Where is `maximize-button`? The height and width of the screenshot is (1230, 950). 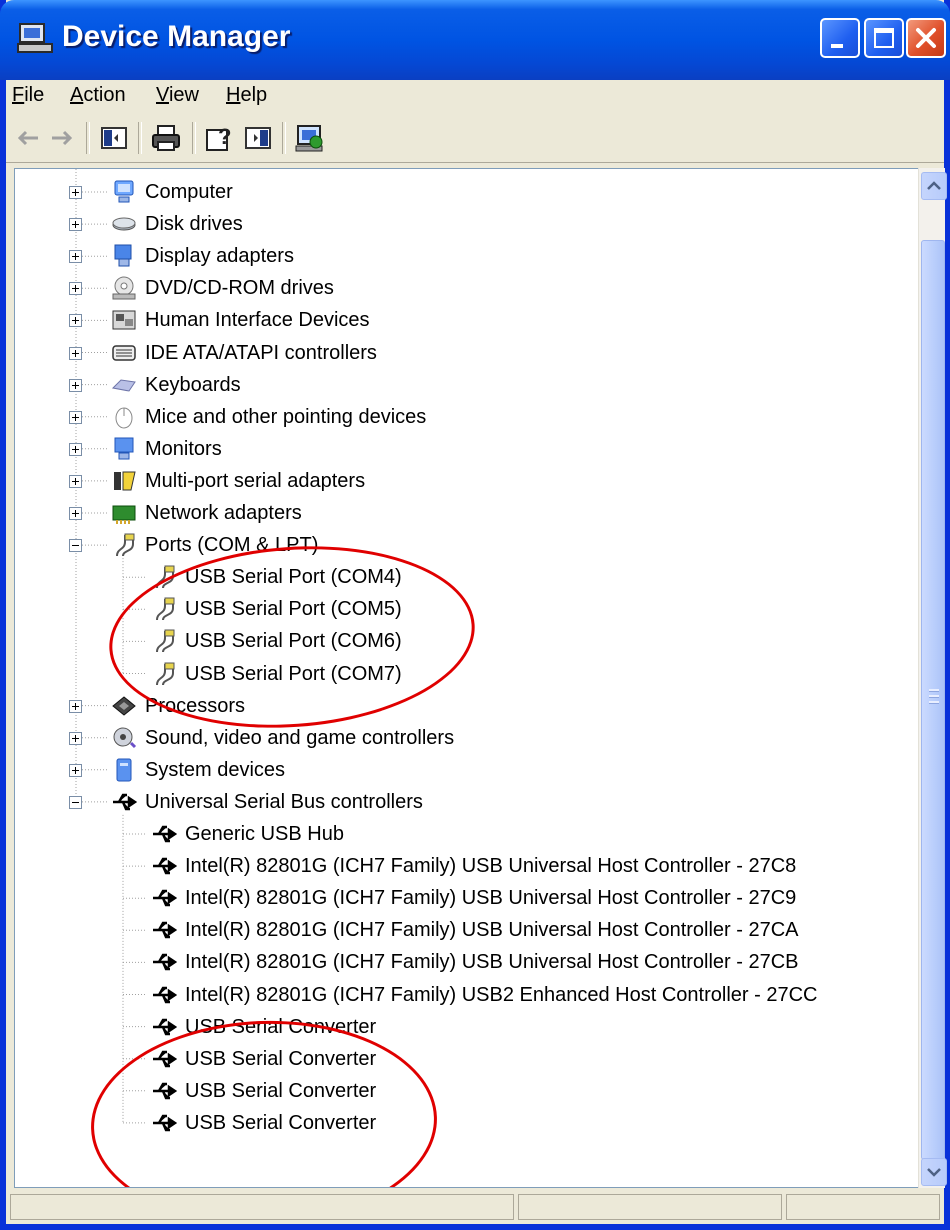
maximize-button is located at coordinates (884, 38).